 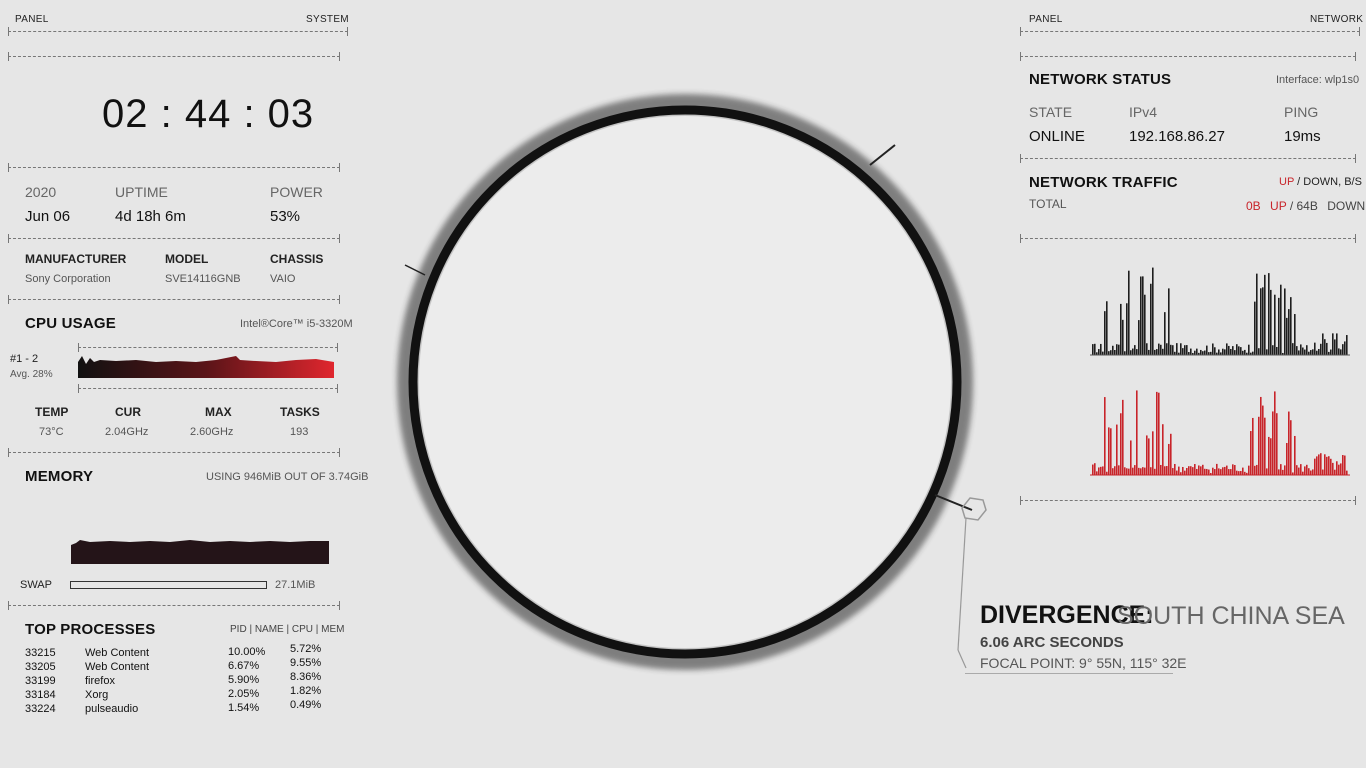 I want to click on process-cpu: 1.54%, so click(x=244, y=708).